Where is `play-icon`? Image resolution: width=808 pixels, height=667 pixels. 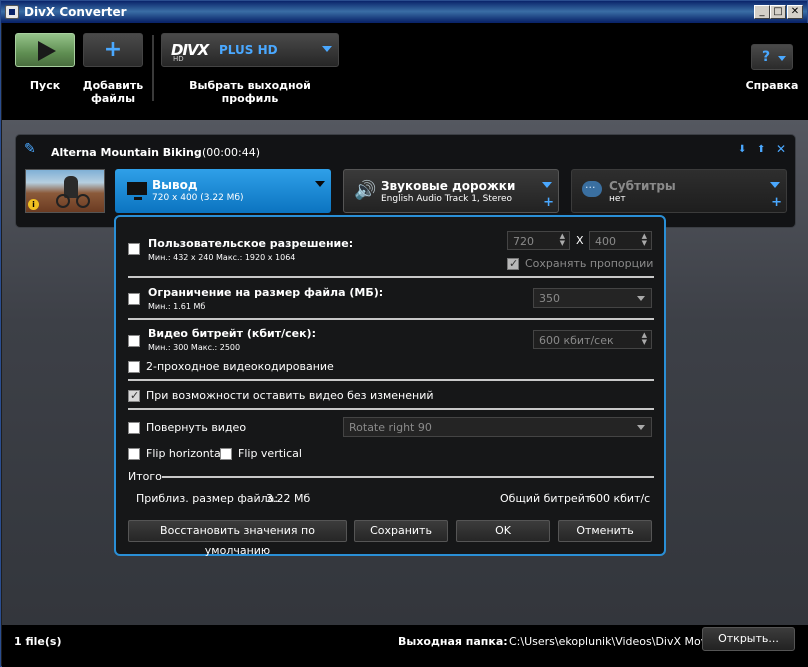 play-icon is located at coordinates (47, 51).